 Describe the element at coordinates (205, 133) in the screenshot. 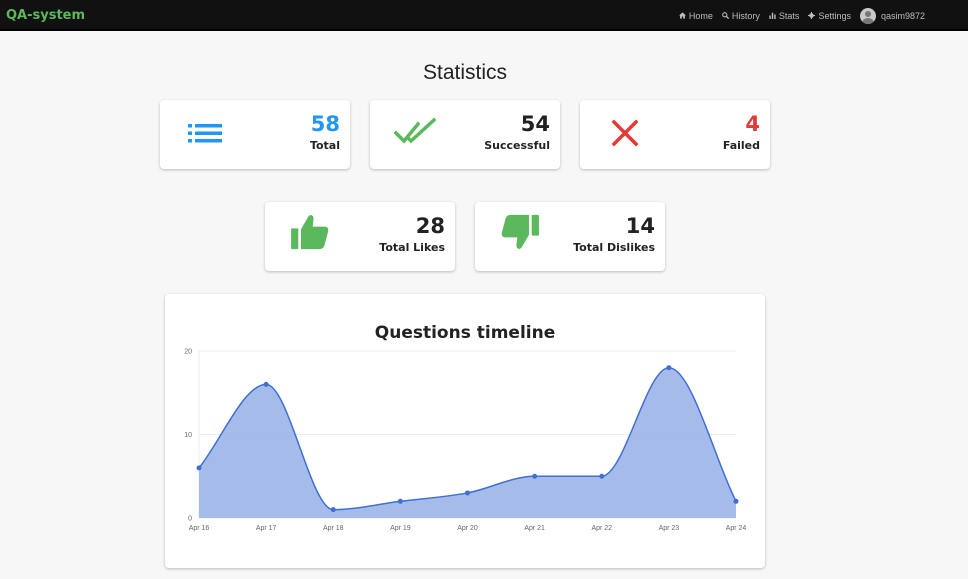

I see `list-icon` at that location.